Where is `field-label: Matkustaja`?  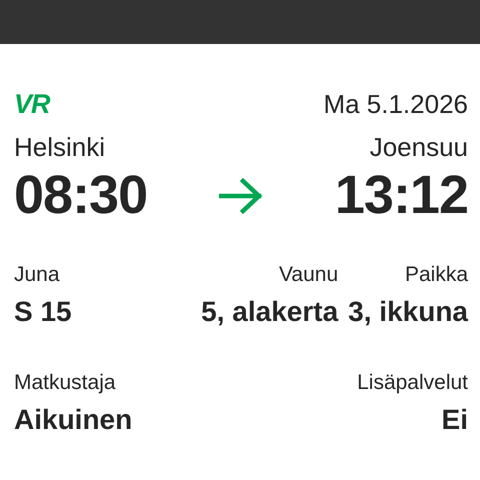
field-label: Matkustaja is located at coordinates (65, 383).